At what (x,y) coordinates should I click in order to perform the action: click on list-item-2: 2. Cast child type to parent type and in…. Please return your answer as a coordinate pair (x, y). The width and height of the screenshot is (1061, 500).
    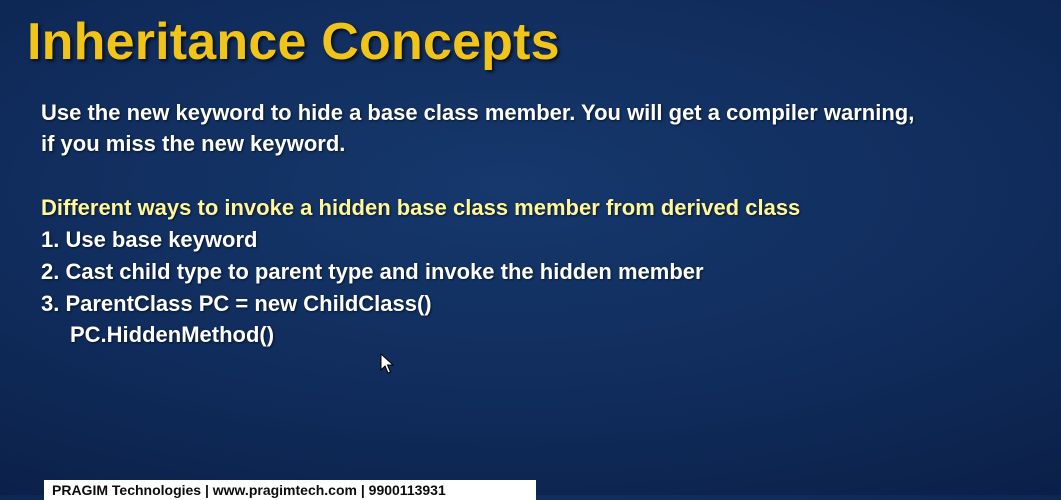
    Looking at the image, I should click on (372, 271).